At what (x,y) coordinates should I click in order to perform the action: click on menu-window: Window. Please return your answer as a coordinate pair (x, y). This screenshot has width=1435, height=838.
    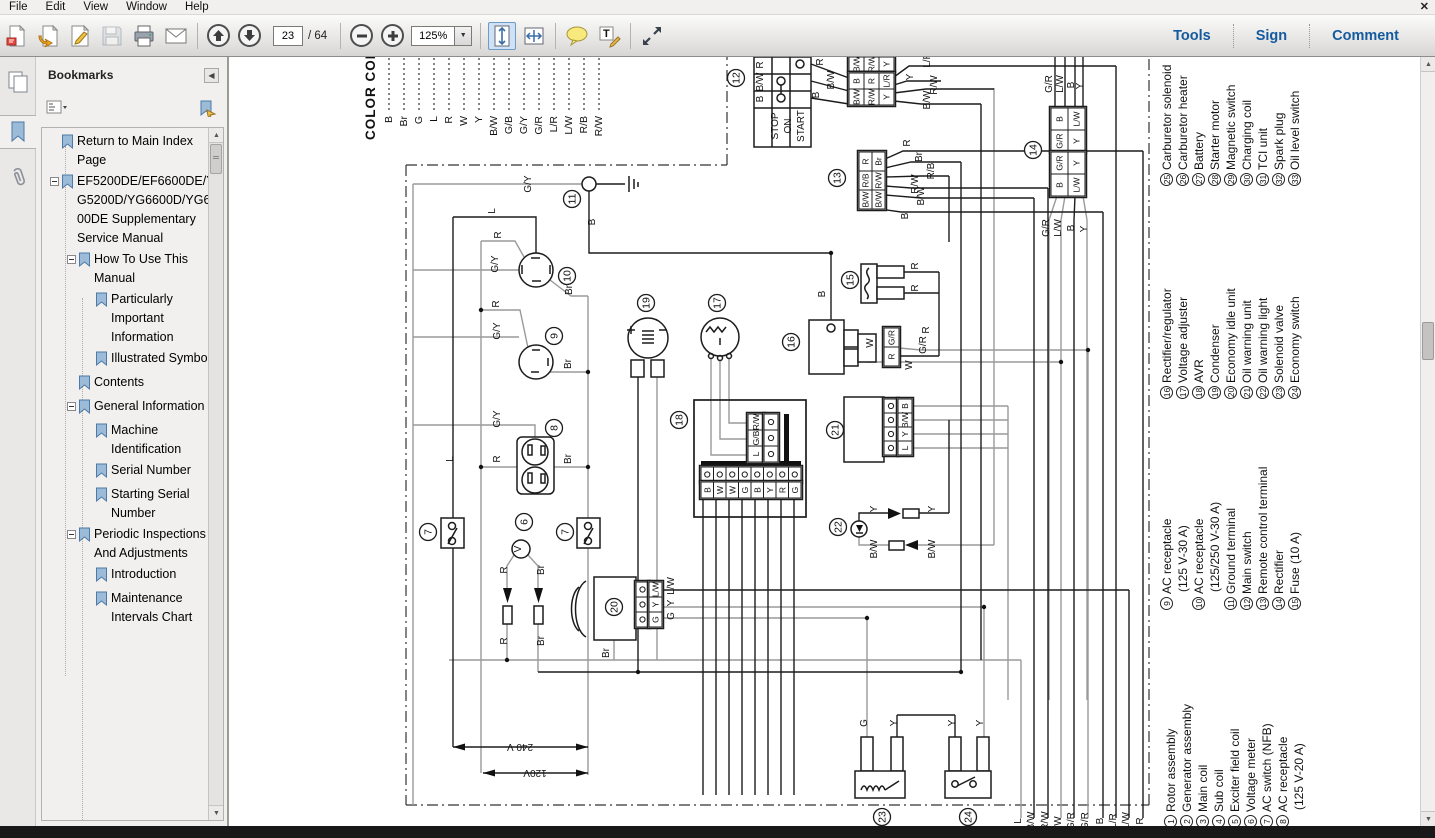
    Looking at the image, I should click on (146, 7).